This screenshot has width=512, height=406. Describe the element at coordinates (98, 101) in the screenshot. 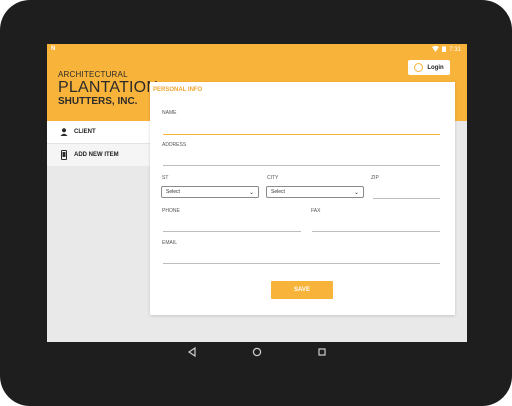

I see `brand-line-3: SHUTTERS, INC.` at that location.